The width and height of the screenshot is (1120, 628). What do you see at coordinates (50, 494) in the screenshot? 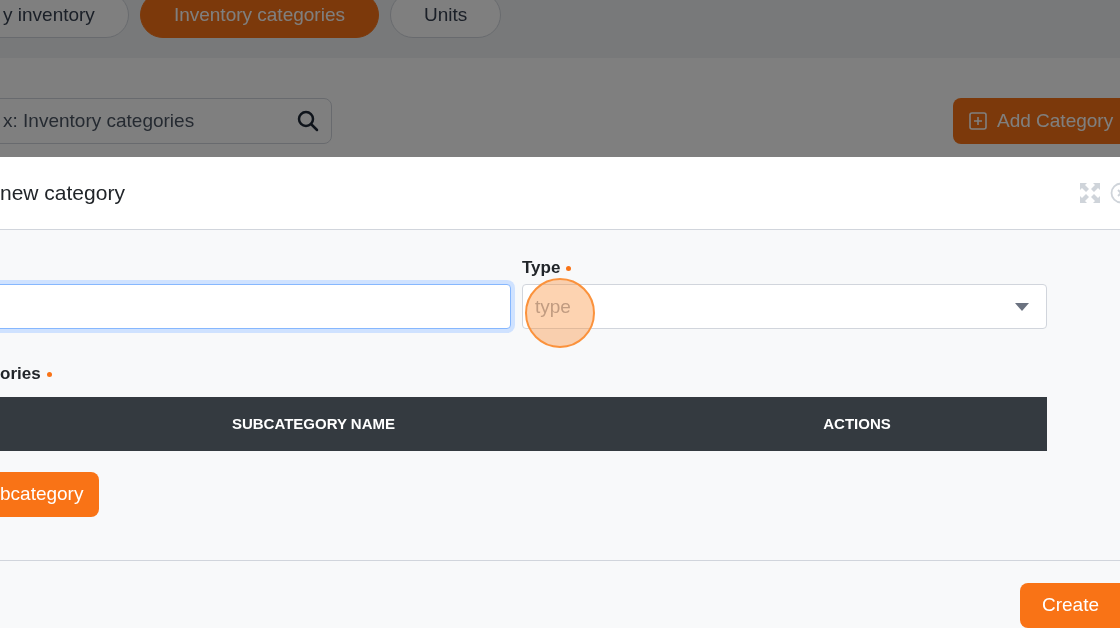
I see `add-subcategory-button: bcategory` at bounding box center [50, 494].